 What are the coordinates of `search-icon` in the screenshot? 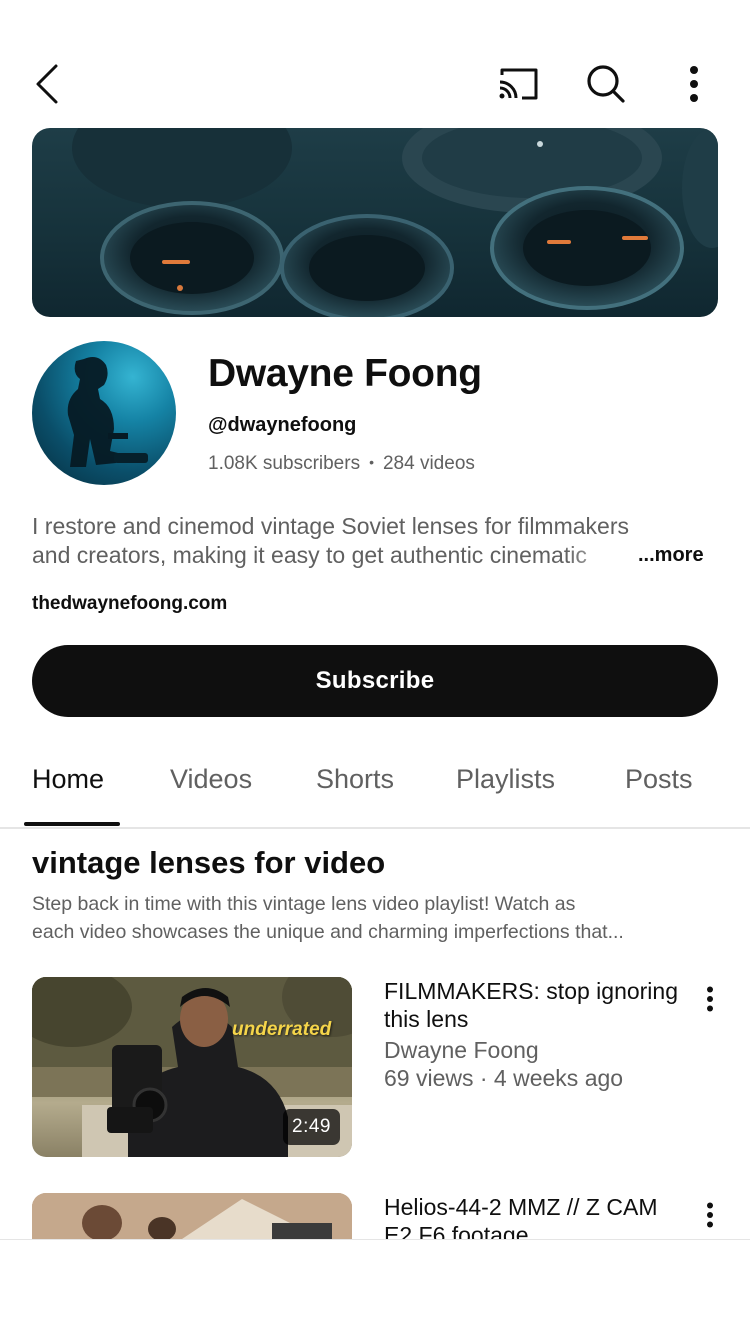 It's located at (606, 84).